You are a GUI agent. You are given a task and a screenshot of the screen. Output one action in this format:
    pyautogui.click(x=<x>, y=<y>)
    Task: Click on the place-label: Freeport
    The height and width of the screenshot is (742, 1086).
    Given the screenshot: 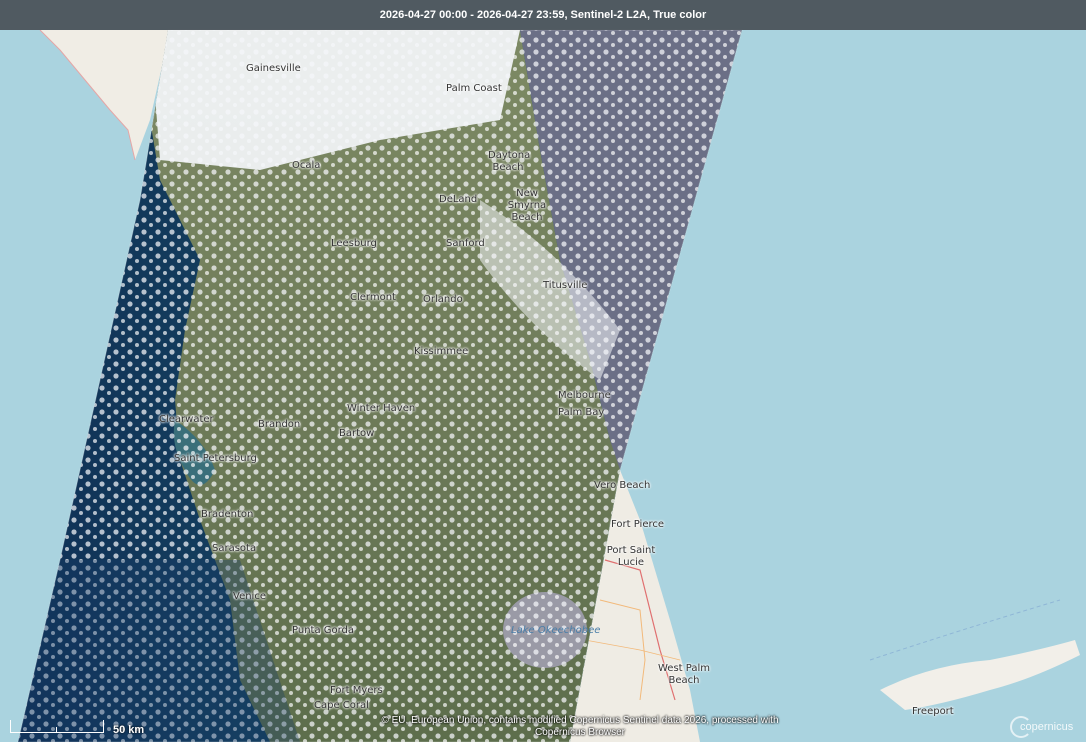 What is the action you would take?
    pyautogui.click(x=933, y=711)
    